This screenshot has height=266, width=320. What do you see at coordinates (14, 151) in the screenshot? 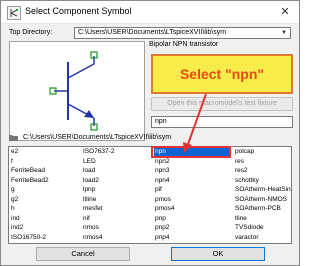
I see `list-item: e2` at bounding box center [14, 151].